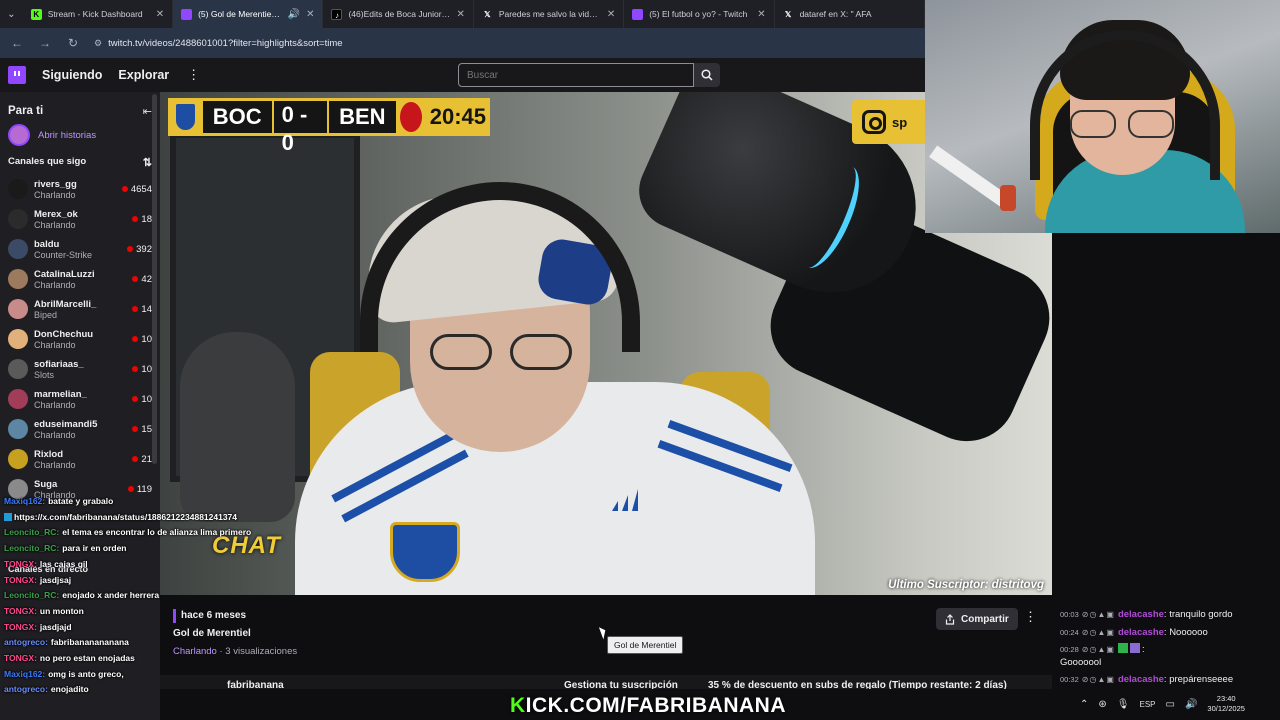 Image resolution: width=1280 pixels, height=720 pixels. I want to click on chat-message: 00:24 ⊘◷▲▣ delacashe: Noooooo, so click(1167, 632).